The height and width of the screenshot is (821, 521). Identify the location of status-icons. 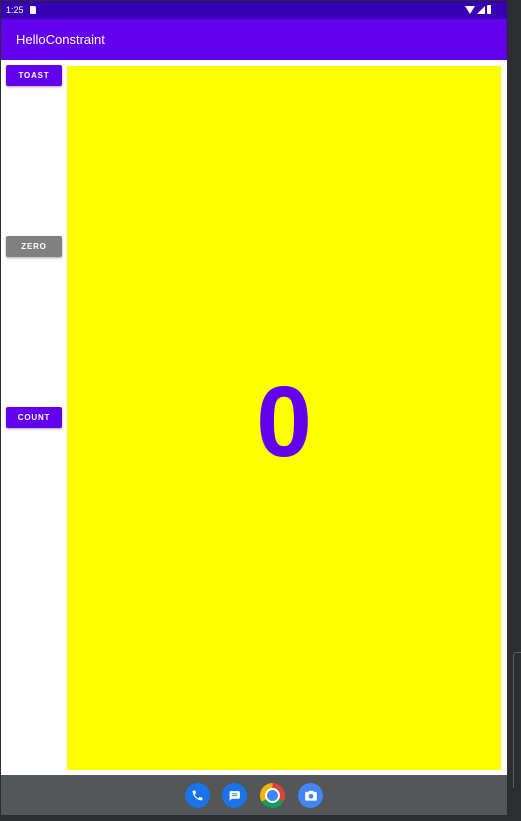
(478, 9).